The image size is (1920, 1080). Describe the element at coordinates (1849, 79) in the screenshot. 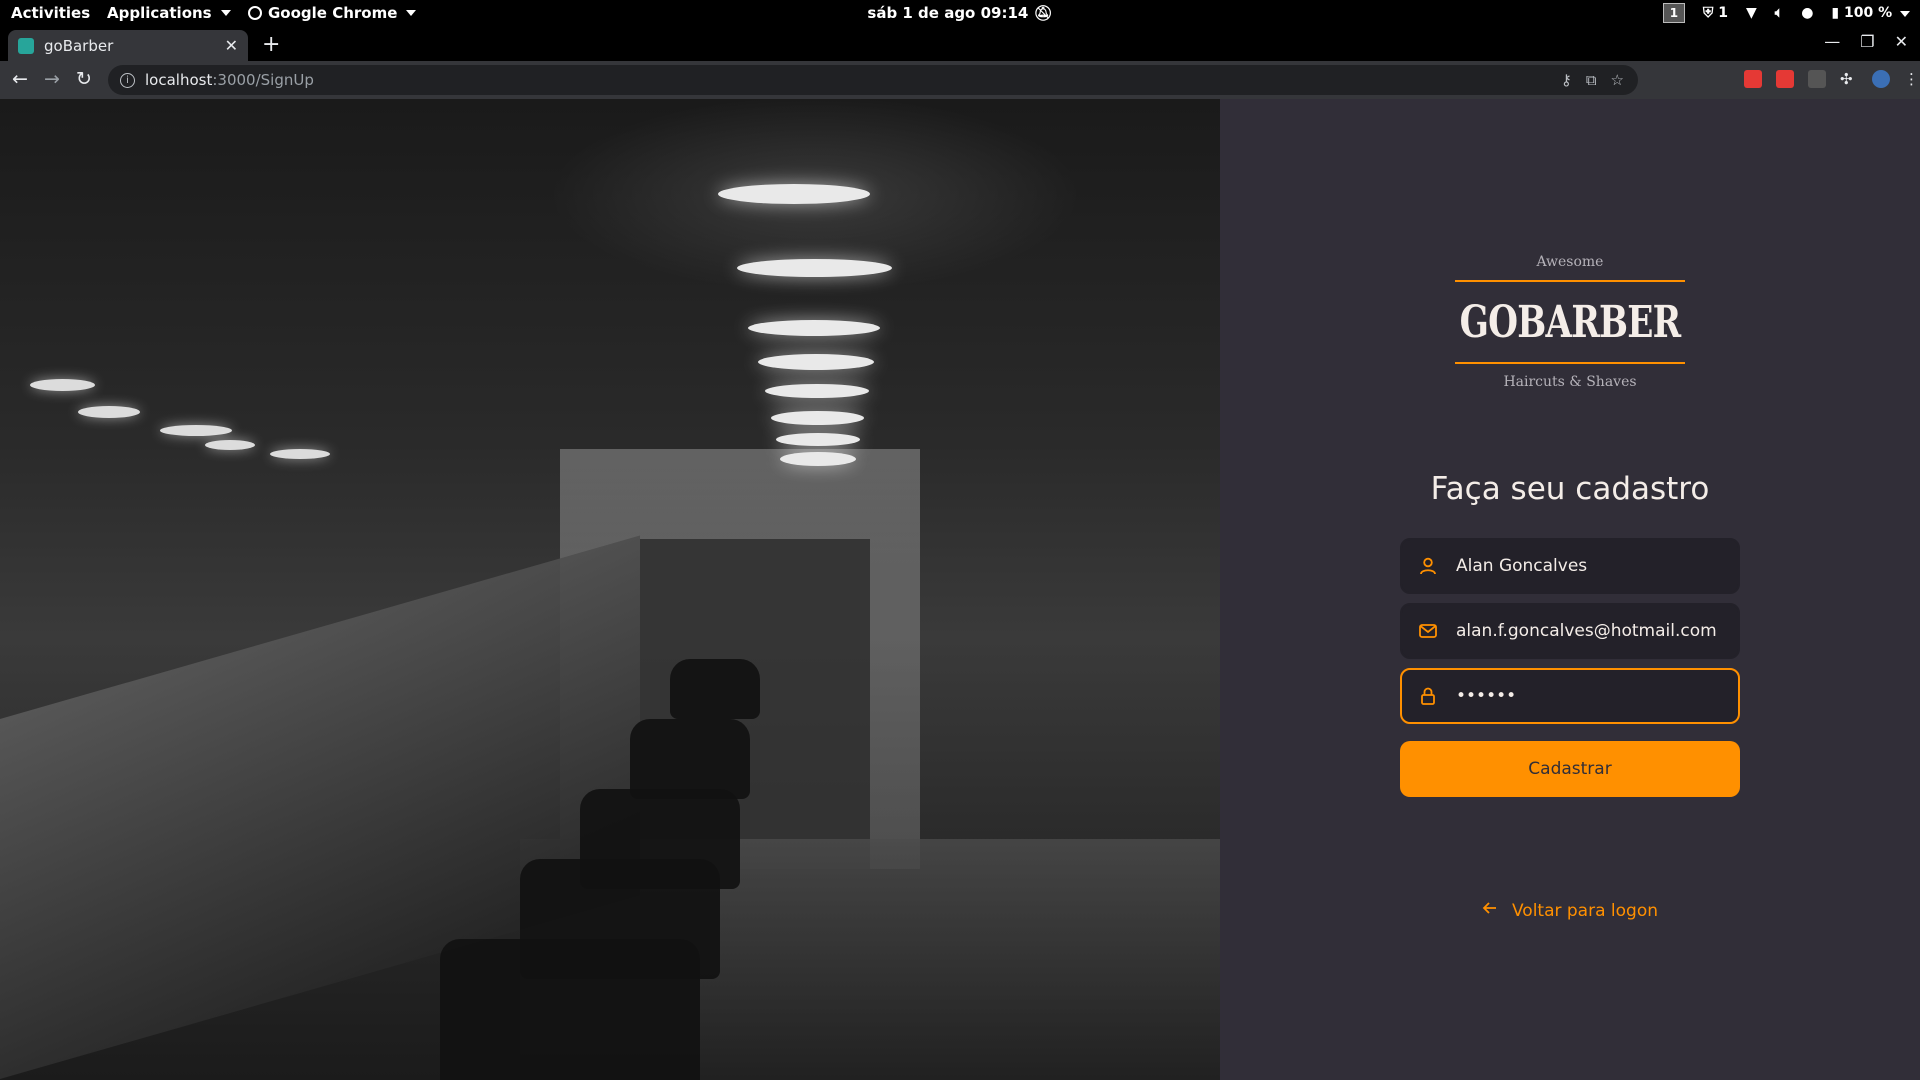

I see `puzzle-icon: ✣` at that location.